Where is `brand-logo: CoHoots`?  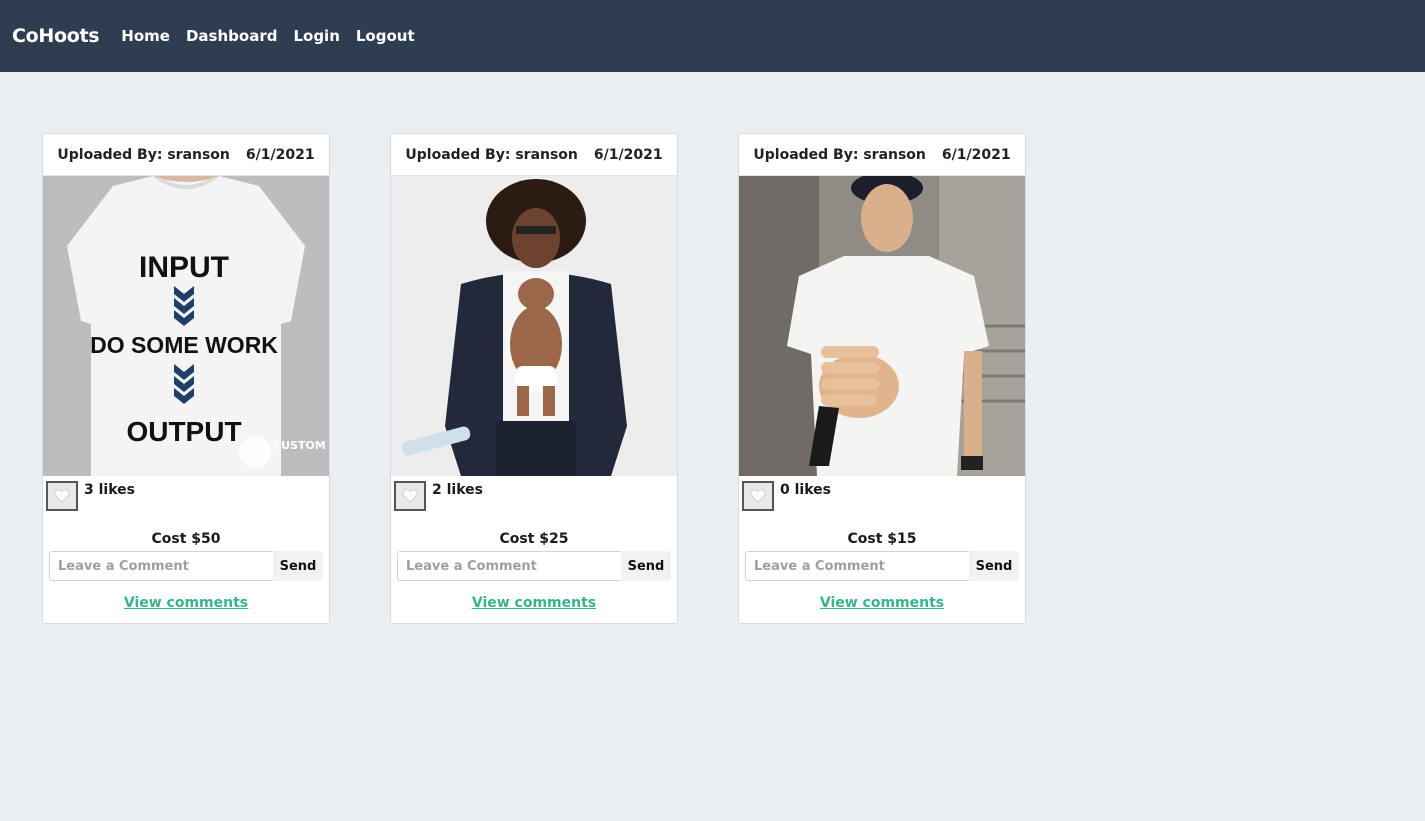
brand-logo: CoHoots is located at coordinates (56, 36).